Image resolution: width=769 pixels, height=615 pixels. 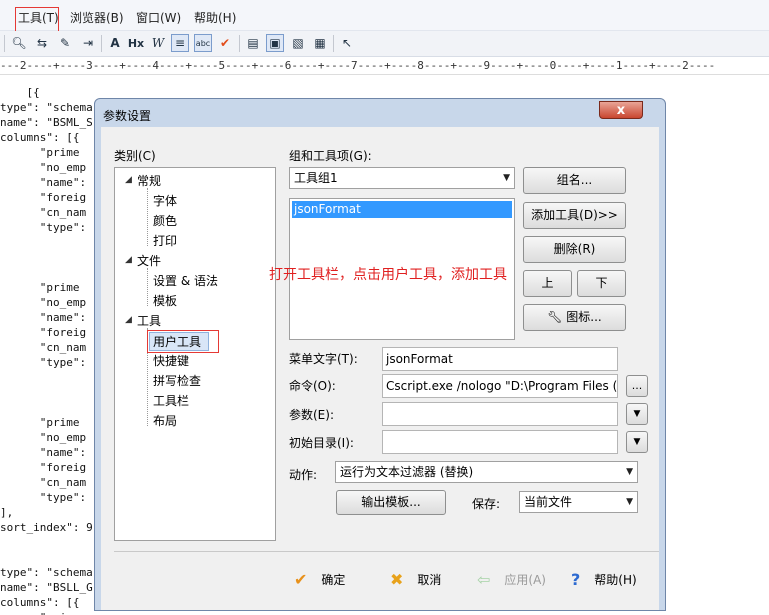 I want to click on command-field: Cscript.exe /nologo "D:\Program Files (, so click(x=500, y=386).